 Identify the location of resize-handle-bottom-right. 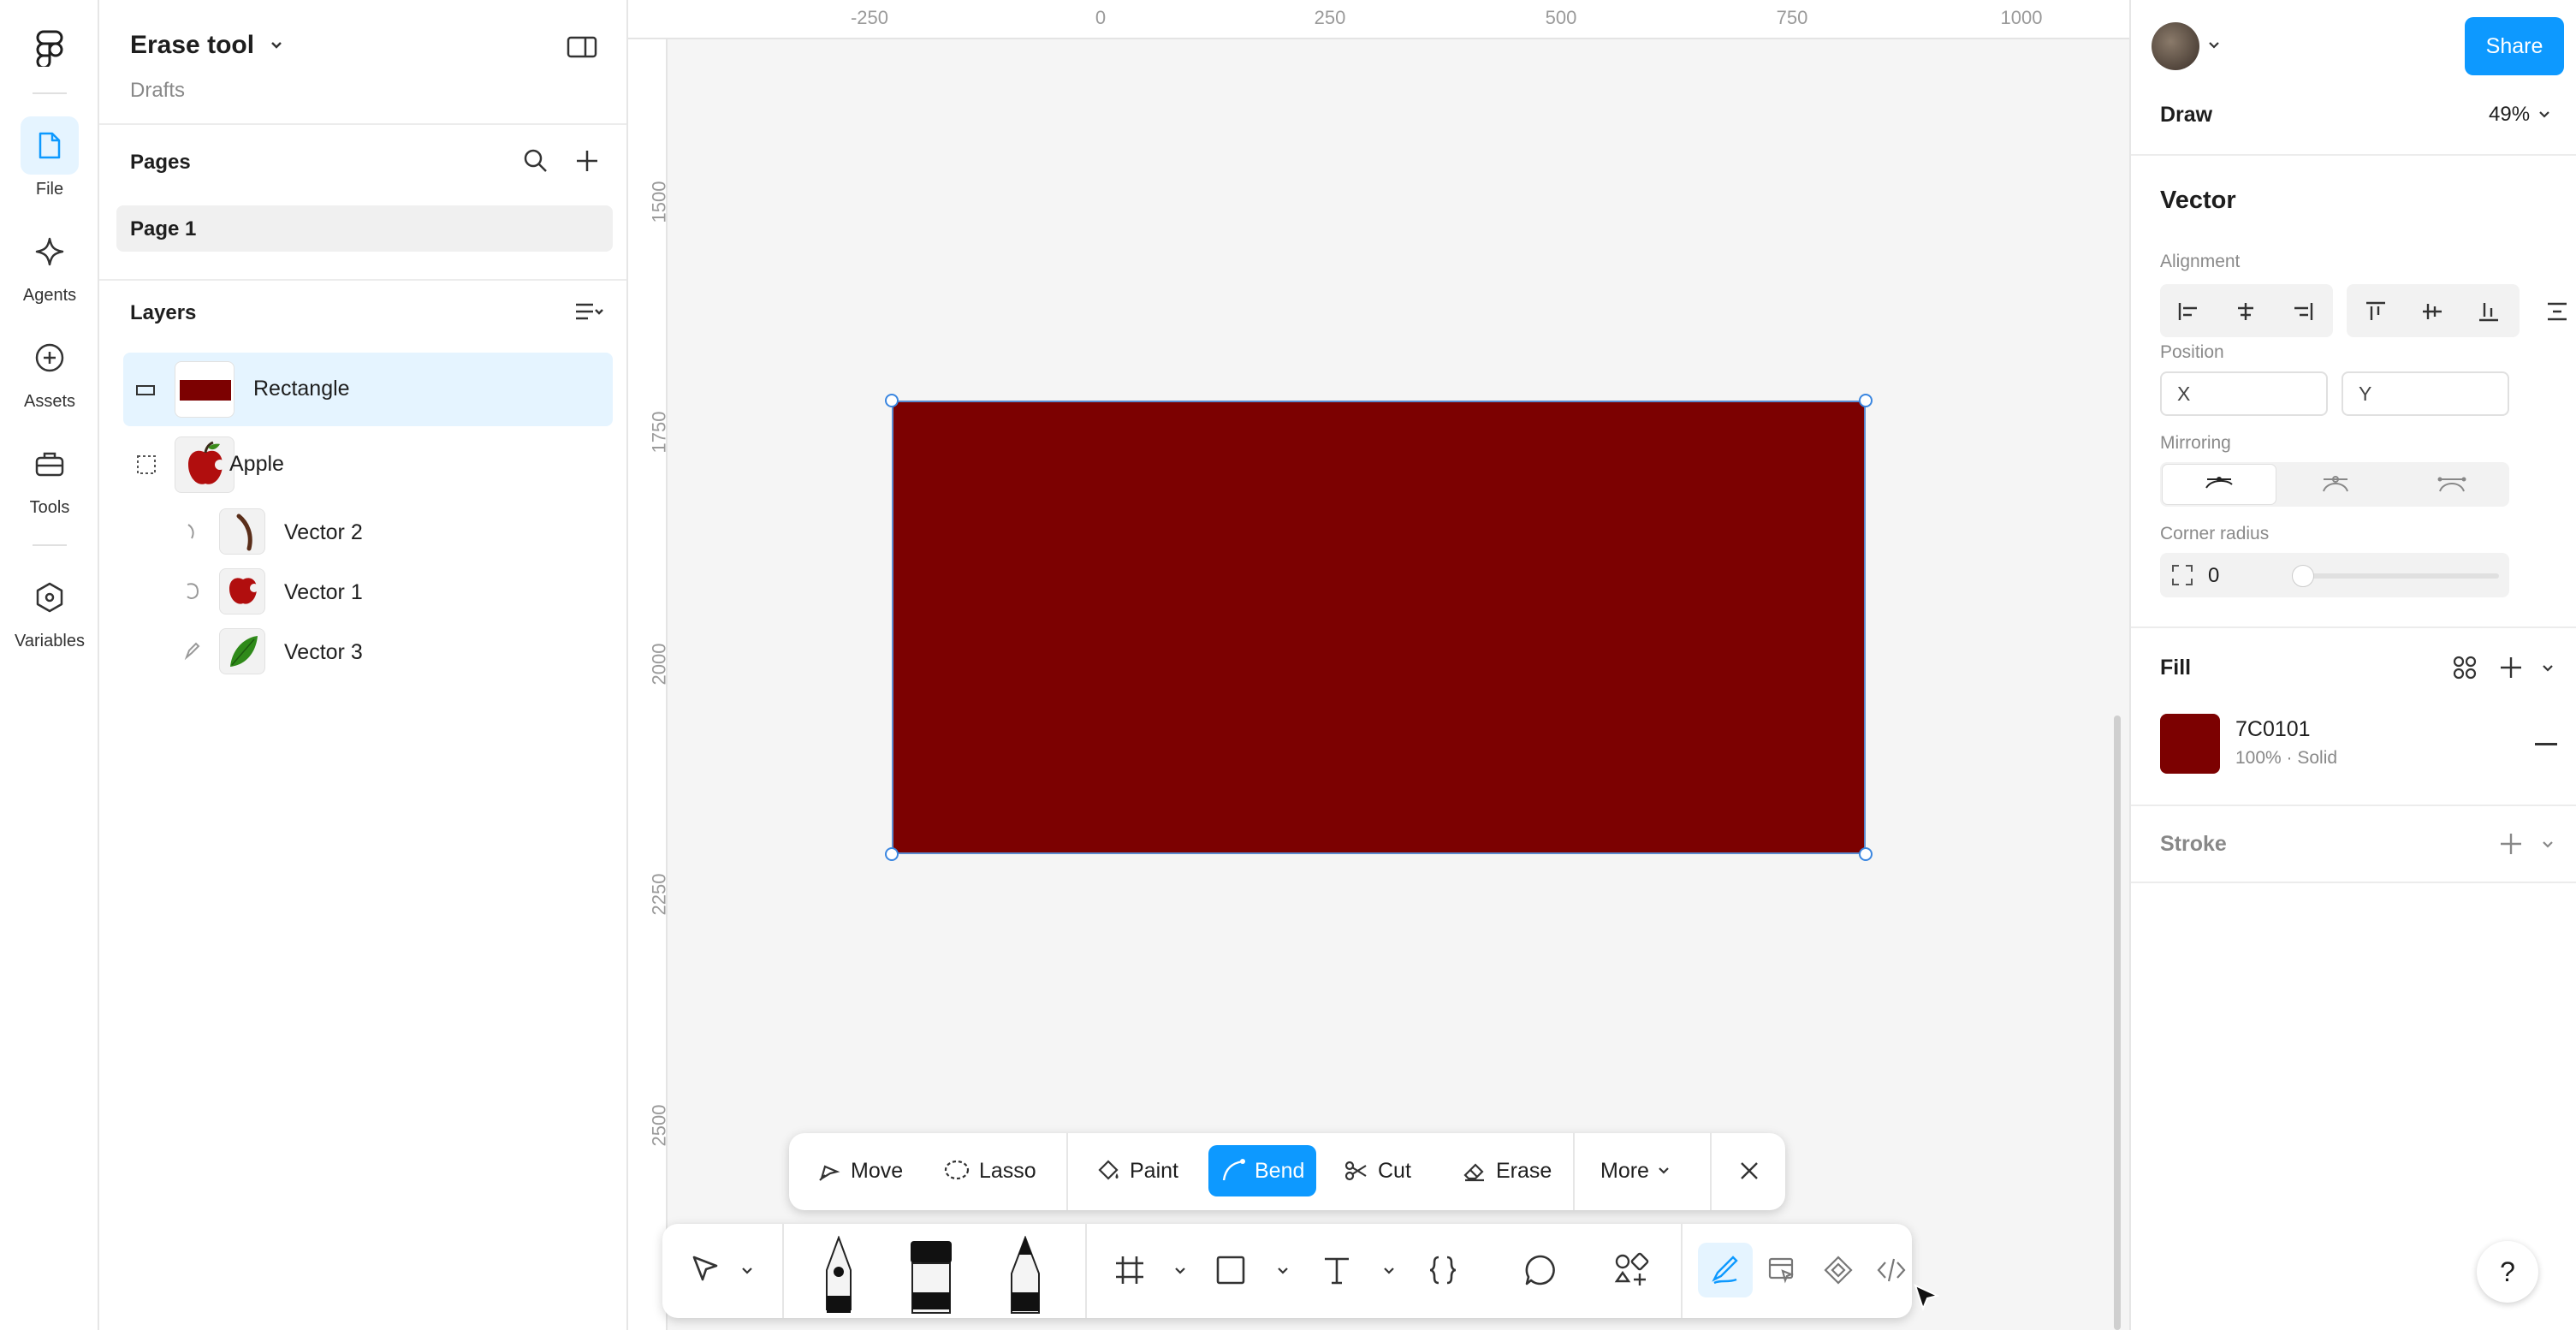
(1866, 854).